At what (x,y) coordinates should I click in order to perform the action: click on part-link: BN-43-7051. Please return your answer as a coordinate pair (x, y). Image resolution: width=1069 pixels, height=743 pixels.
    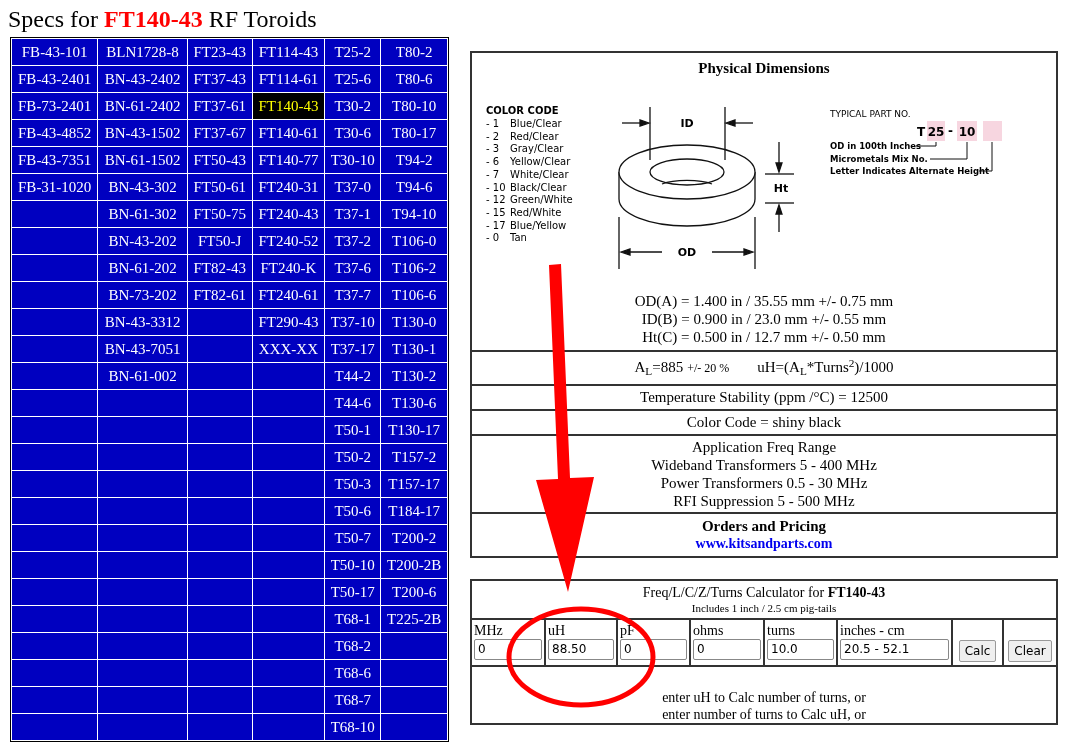
    Looking at the image, I should click on (142, 349).